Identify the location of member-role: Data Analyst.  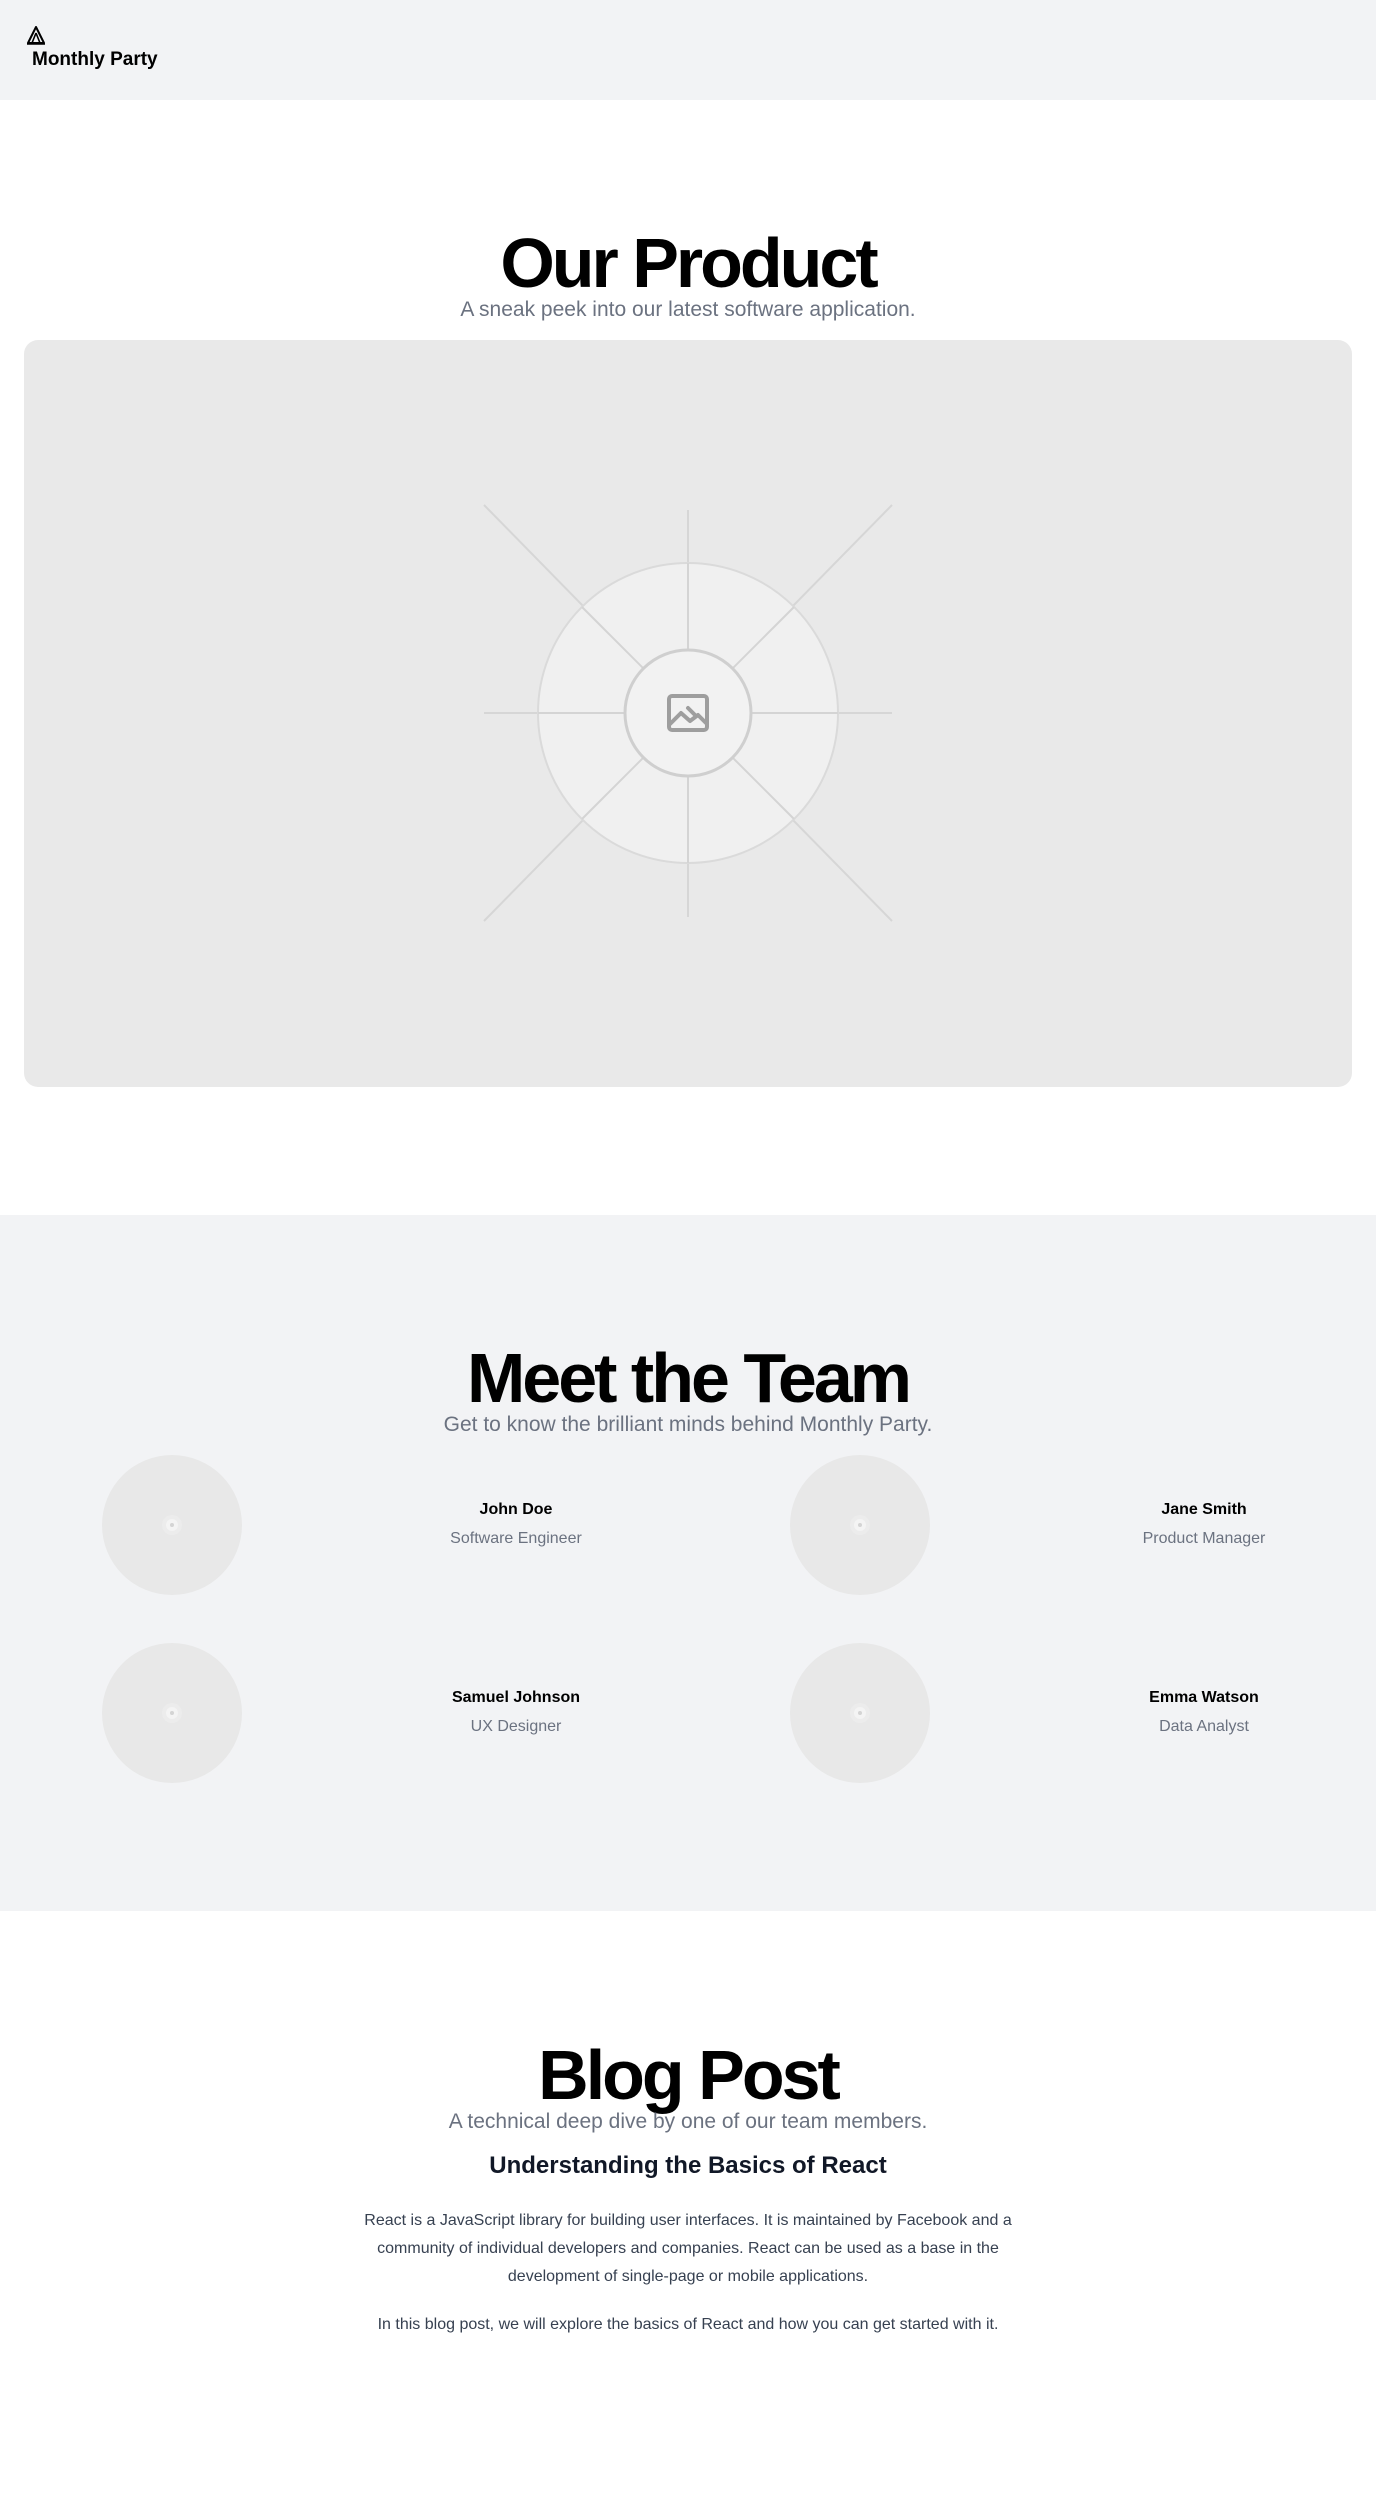
(1204, 1726).